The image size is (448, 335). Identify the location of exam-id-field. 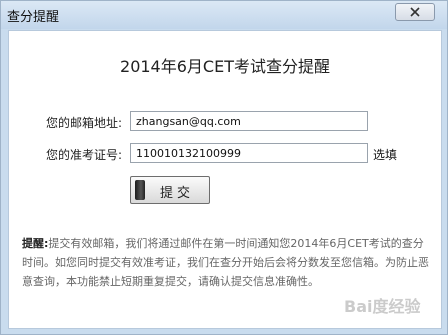
(249, 153).